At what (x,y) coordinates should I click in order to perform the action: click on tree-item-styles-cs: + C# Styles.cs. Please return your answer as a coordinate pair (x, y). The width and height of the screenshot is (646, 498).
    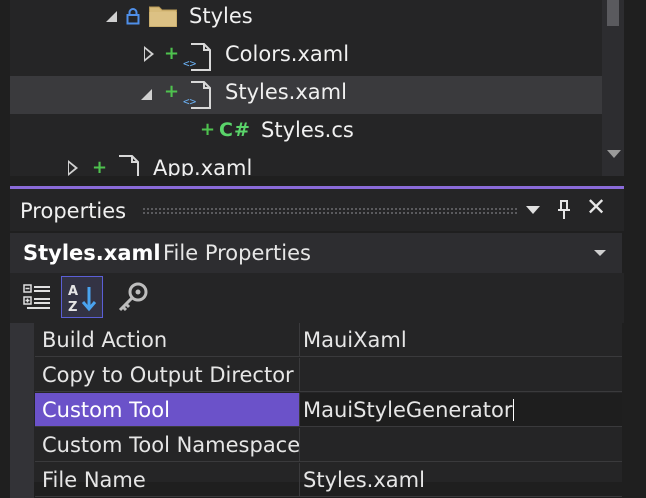
    Looking at the image, I should click on (306, 133).